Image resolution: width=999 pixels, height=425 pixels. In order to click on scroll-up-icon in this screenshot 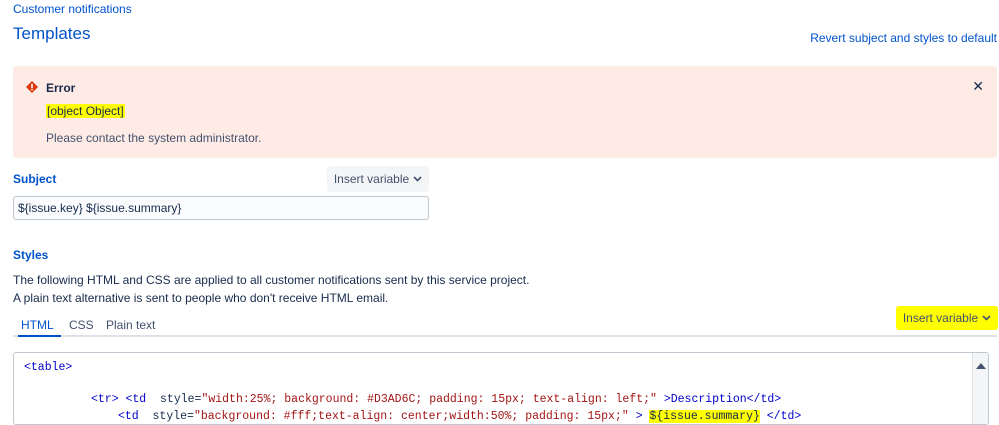, I will do `click(981, 366)`.